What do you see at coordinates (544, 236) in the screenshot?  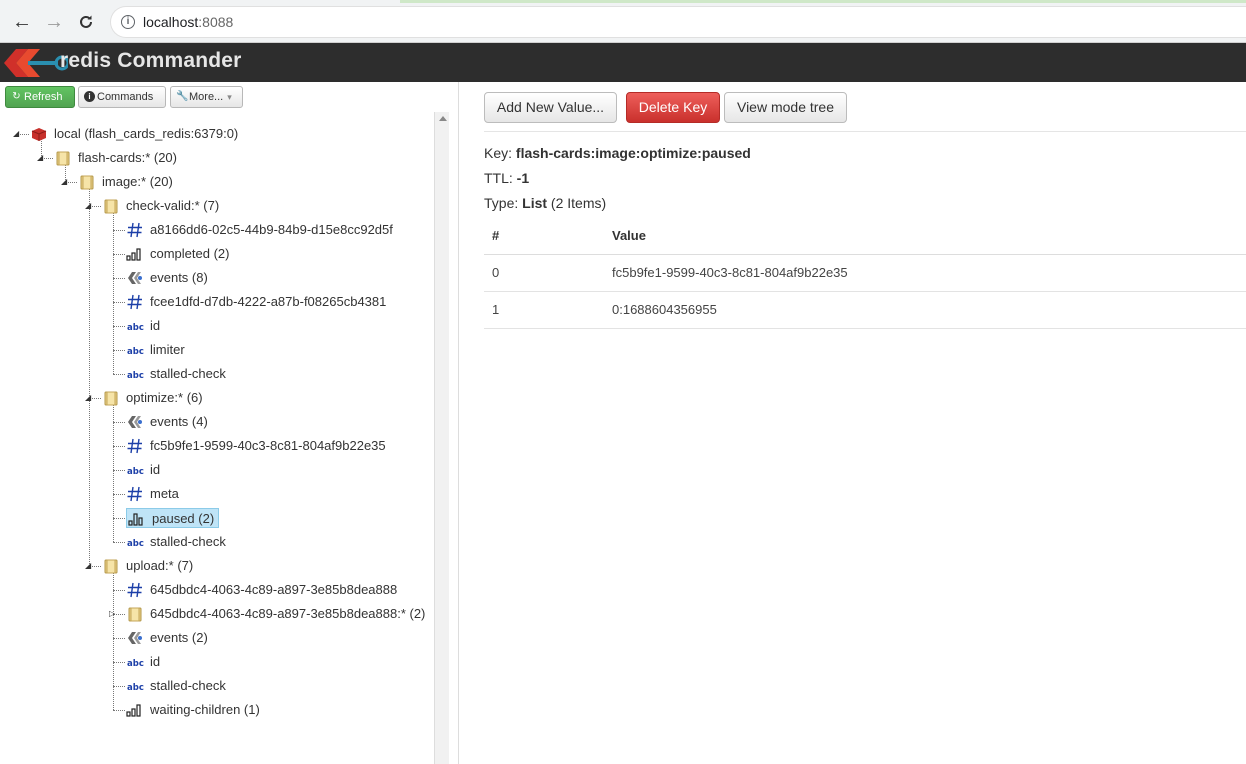 I see `column-header-index: #` at bounding box center [544, 236].